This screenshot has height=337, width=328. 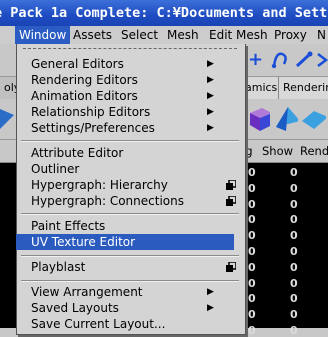 What do you see at coordinates (257, 118) in the screenshot?
I see `cube-icon` at bounding box center [257, 118].